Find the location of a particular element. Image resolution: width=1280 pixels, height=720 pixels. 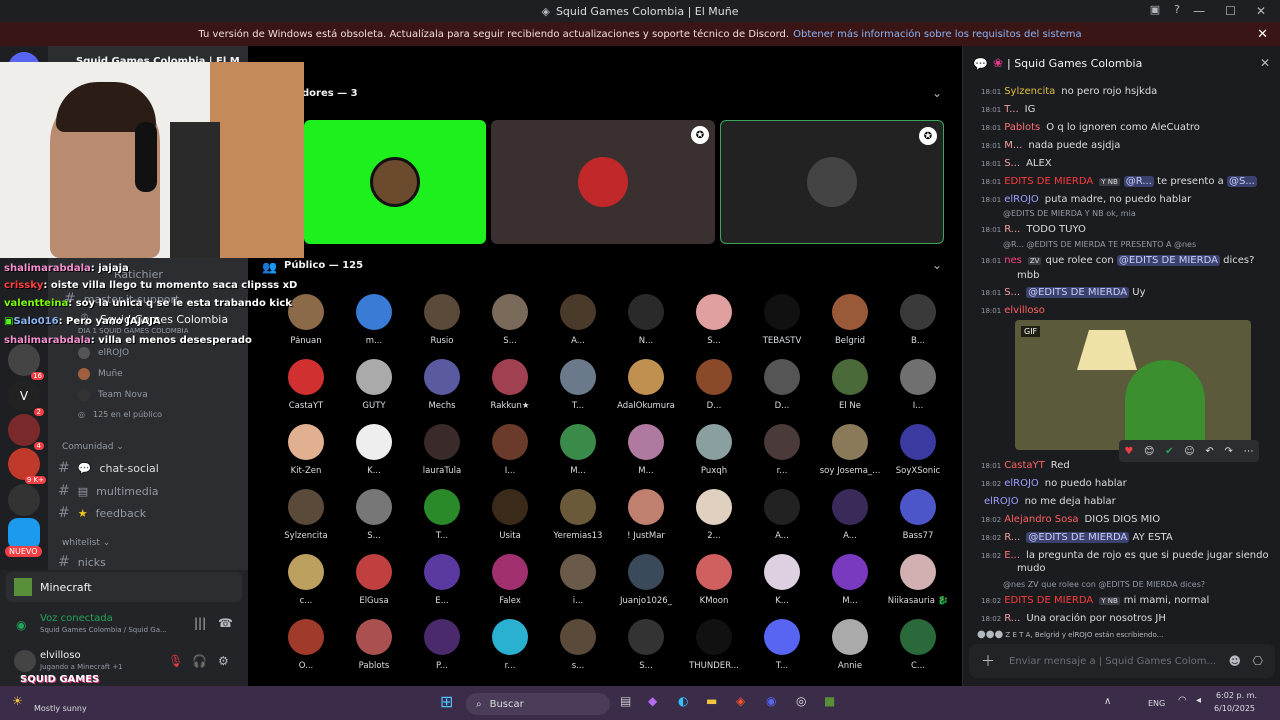

chat-message: 18:01 S... @EDITS DE MIERDA Uy is located at coordinates (1063, 292).